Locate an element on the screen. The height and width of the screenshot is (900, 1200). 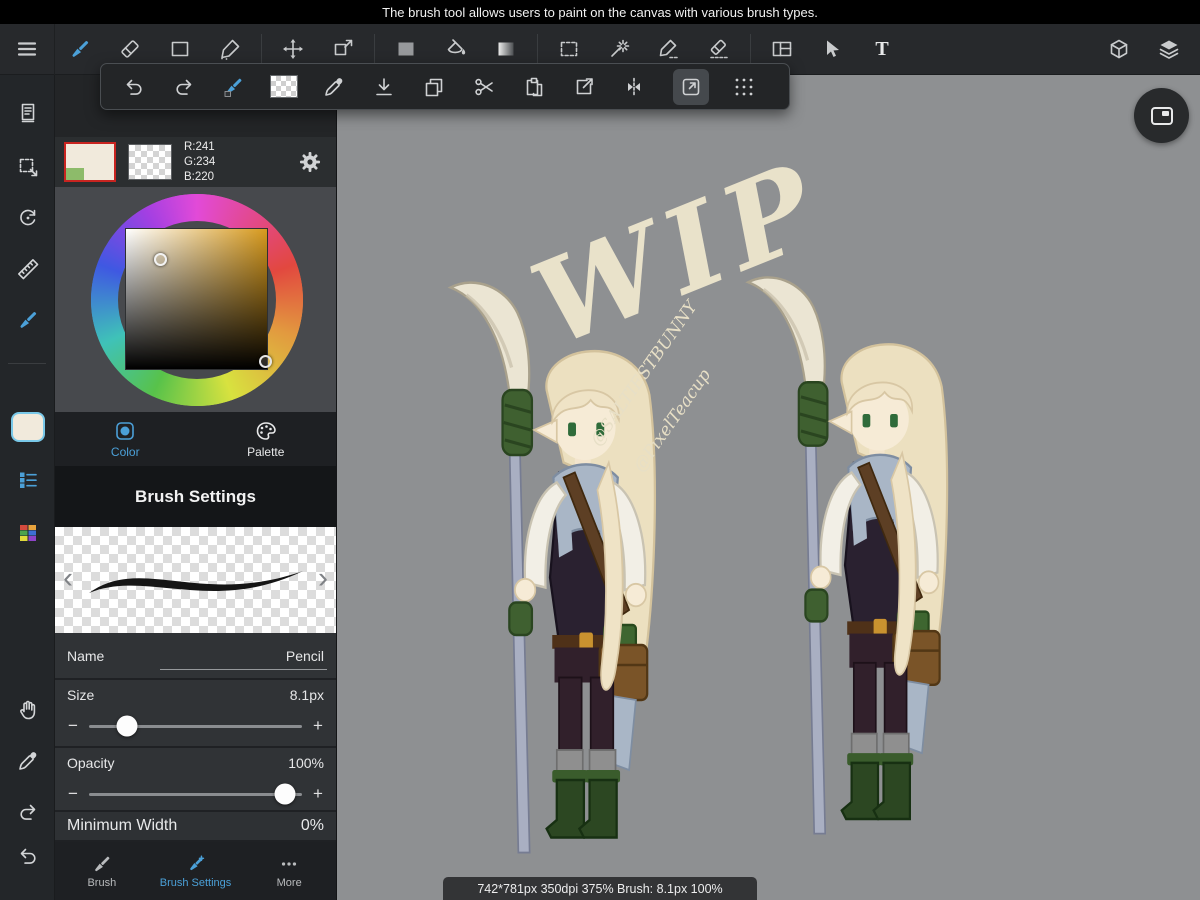
minimum-width-value: 0% is located at coordinates (312, 825).